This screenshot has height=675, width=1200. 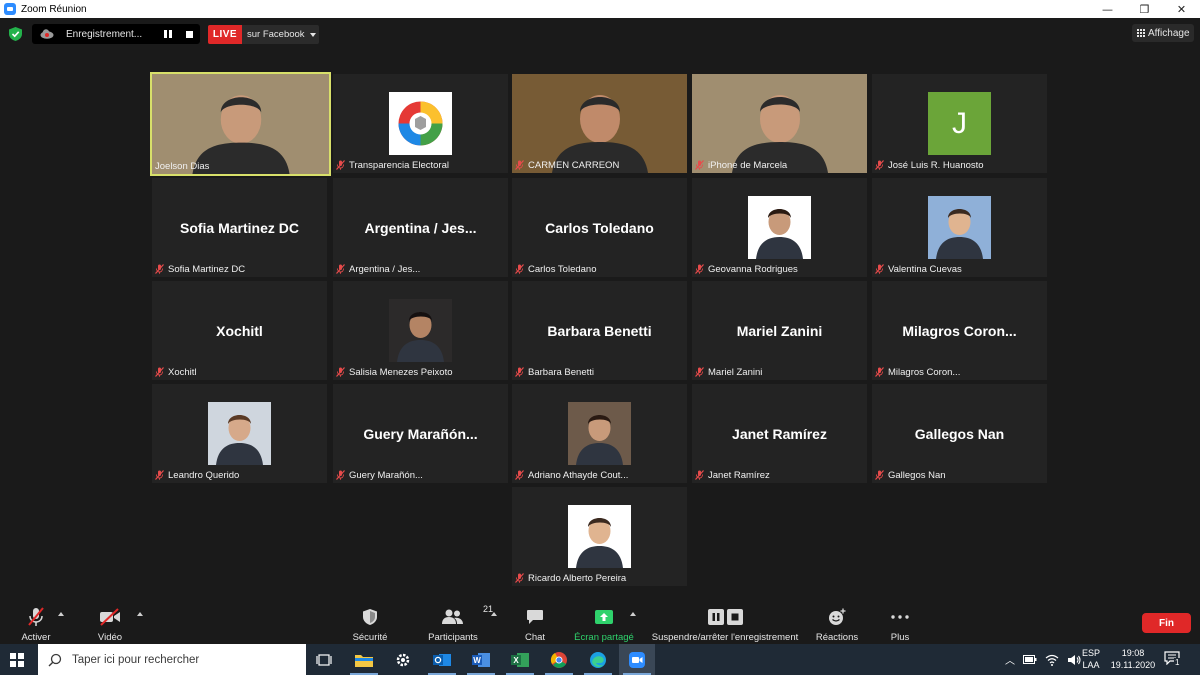 What do you see at coordinates (36, 622) in the screenshot?
I see `unmute-button: Activer` at bounding box center [36, 622].